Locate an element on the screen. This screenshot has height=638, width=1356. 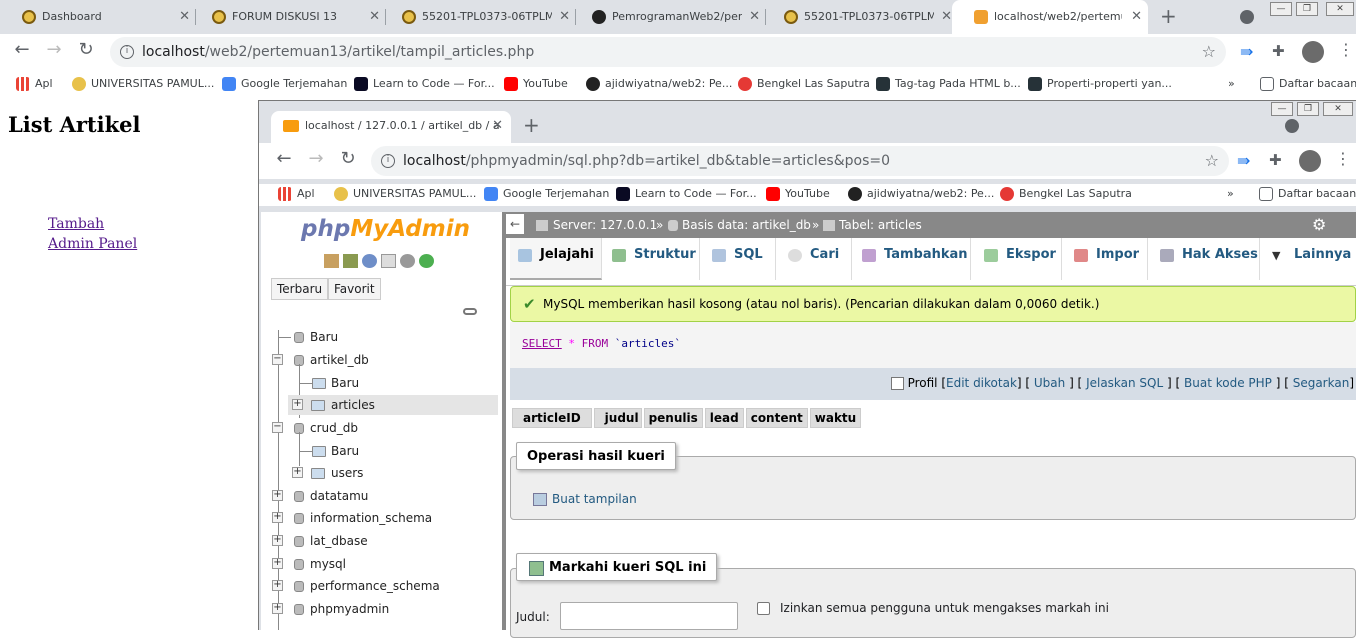
reading-list: Daftar bacaan is located at coordinates (1306, 194).